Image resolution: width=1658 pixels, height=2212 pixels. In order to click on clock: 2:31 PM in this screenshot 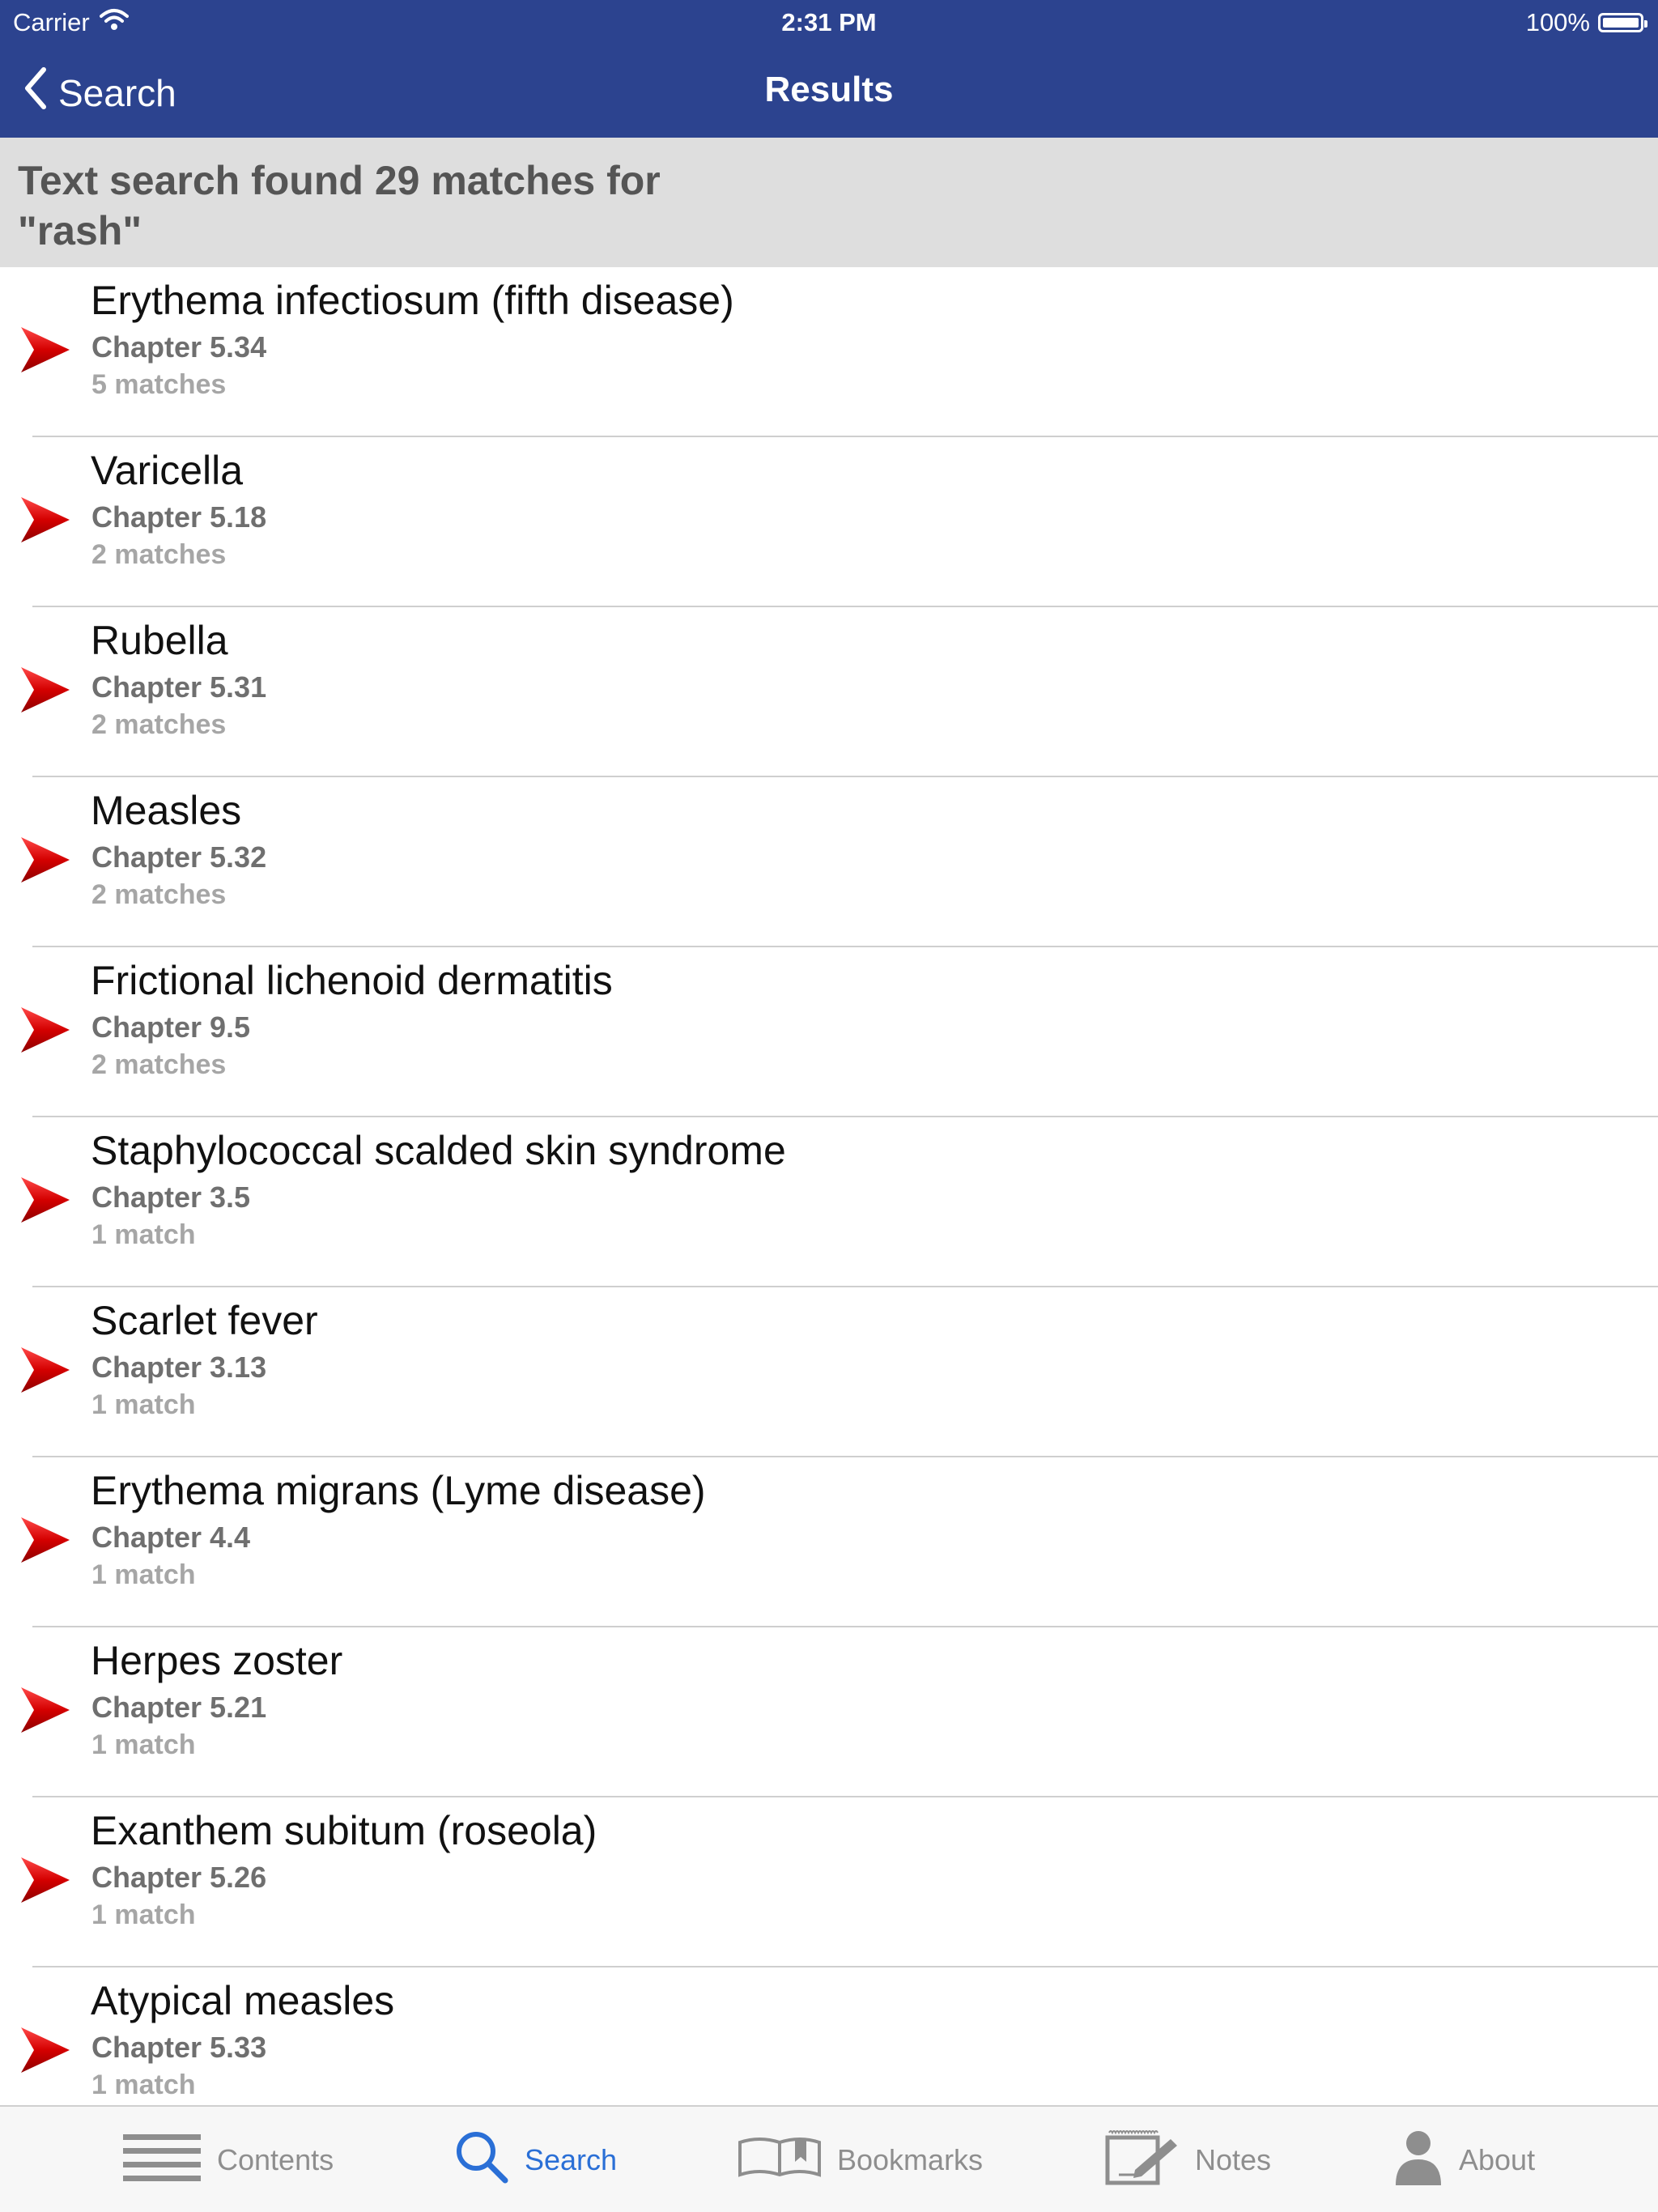, I will do `click(829, 22)`.